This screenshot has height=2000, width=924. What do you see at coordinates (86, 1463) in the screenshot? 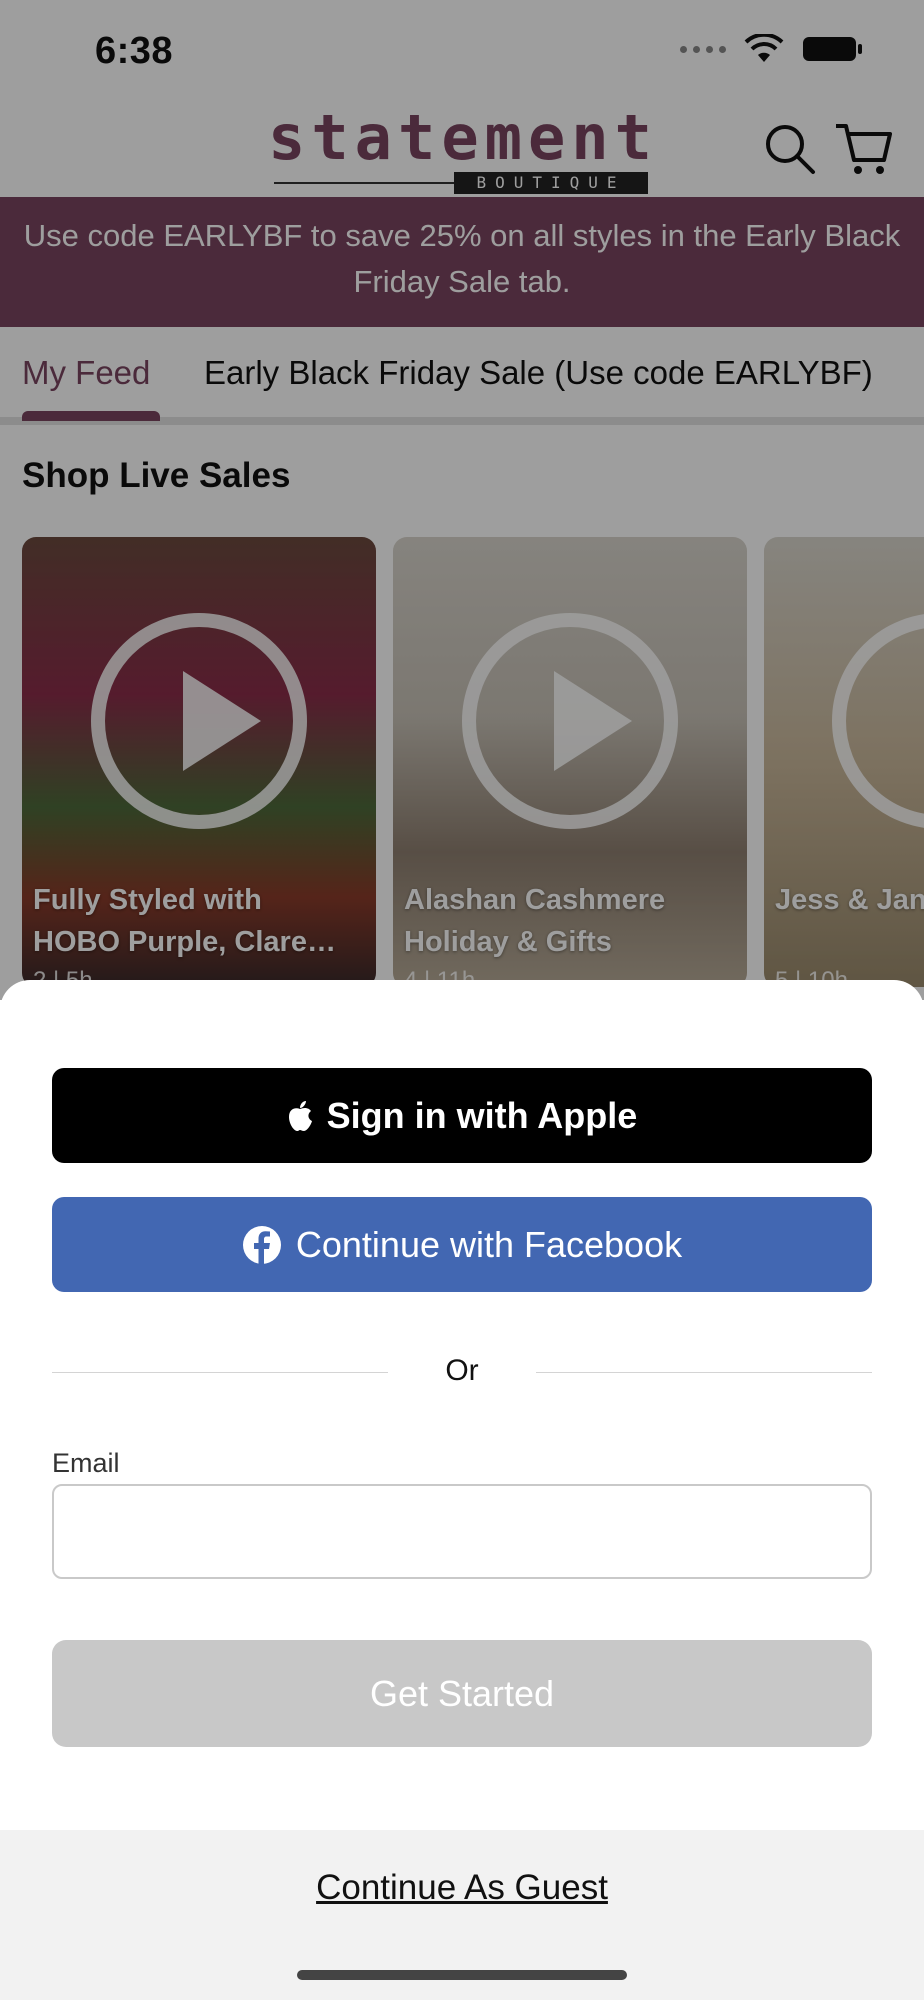
I see `email-label: Email` at bounding box center [86, 1463].